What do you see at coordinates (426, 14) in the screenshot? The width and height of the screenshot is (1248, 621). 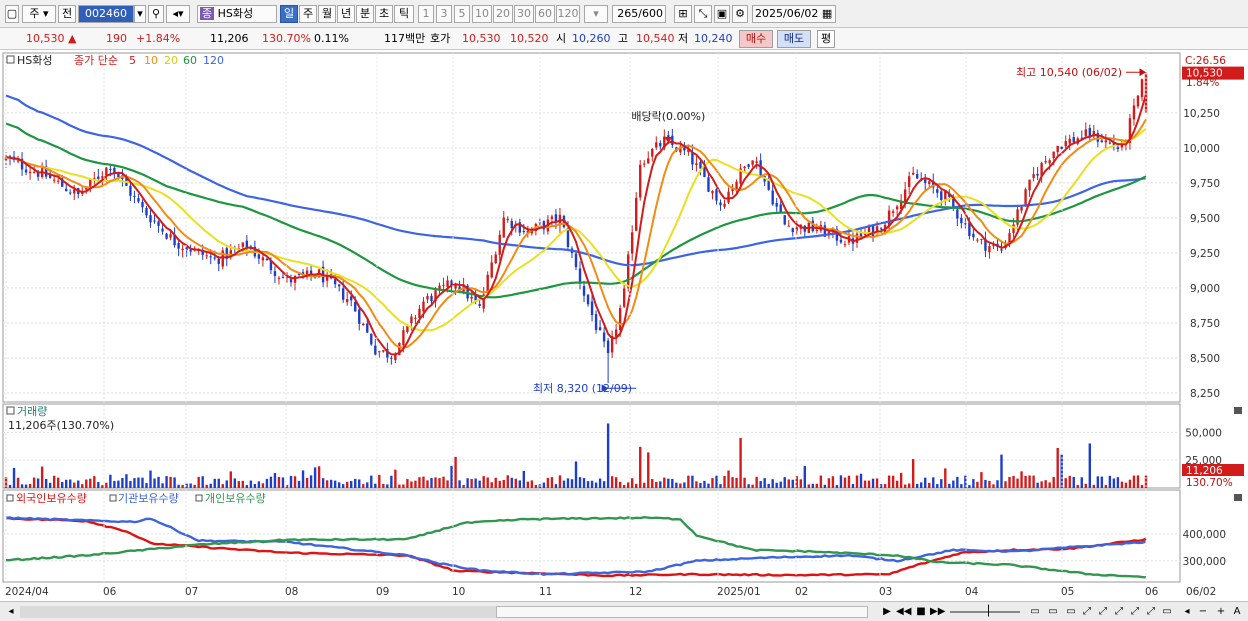 I see `minute-1: 1` at bounding box center [426, 14].